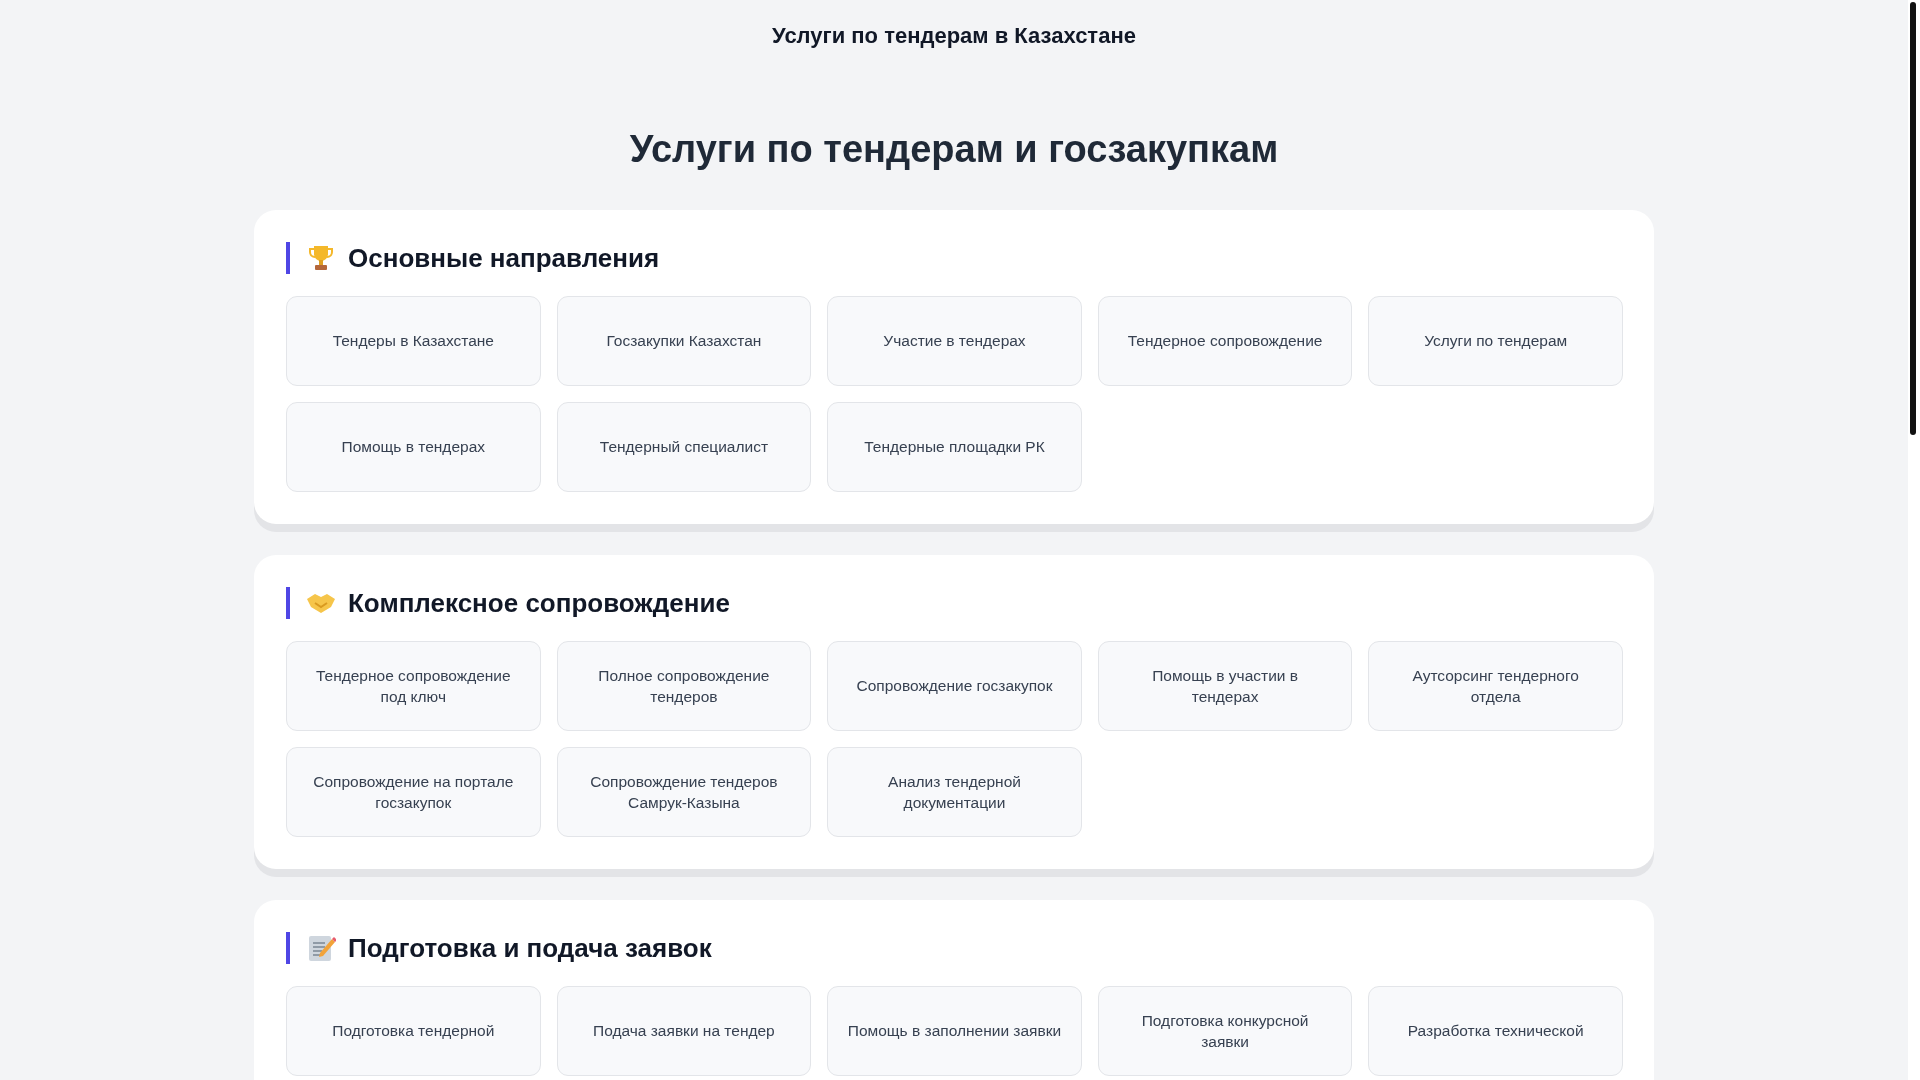 The image size is (1920, 1080). I want to click on service-link: Помощь в заполнении заявки, so click(954, 1031).